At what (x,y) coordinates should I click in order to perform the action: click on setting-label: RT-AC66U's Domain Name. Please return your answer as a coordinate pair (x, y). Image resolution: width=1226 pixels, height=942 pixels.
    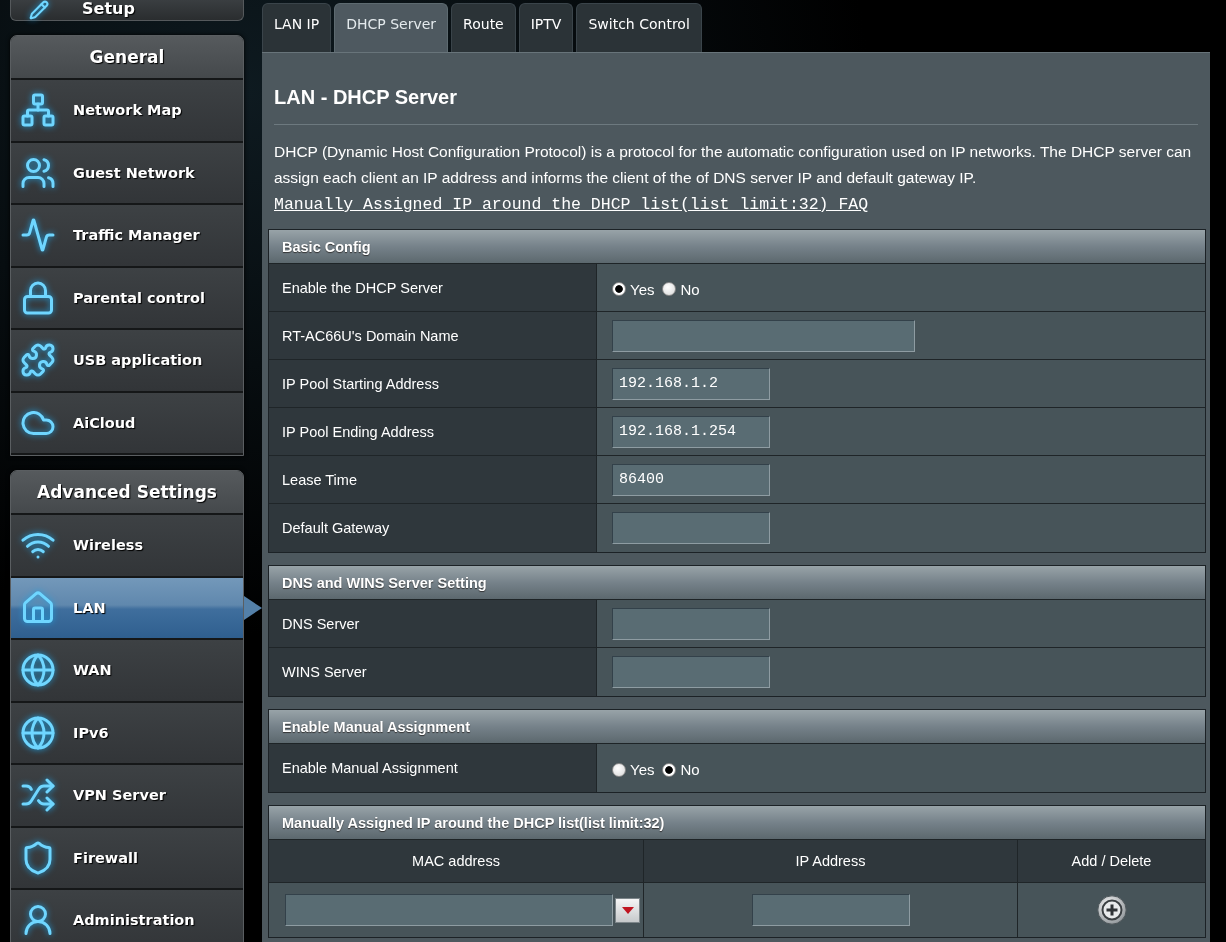
    Looking at the image, I should click on (433, 335).